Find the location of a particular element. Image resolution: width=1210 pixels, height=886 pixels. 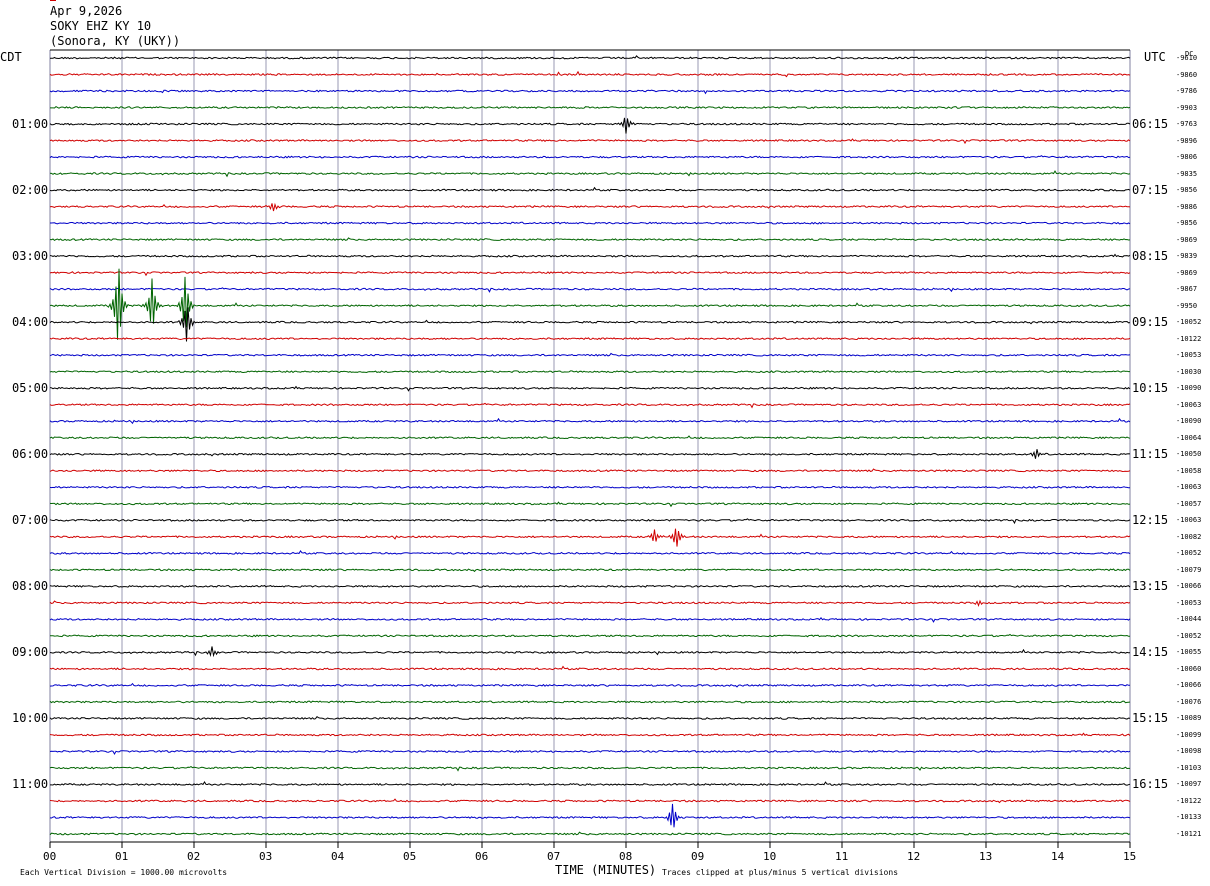

right-hour-label: 16:15 is located at coordinates (1150, 784).